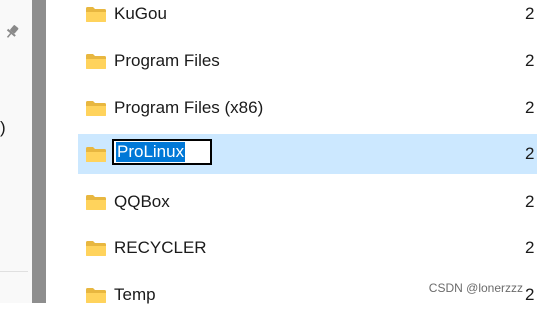  Describe the element at coordinates (475, 288) in the screenshot. I see `watermark: CSDN @lonerzzz` at that location.